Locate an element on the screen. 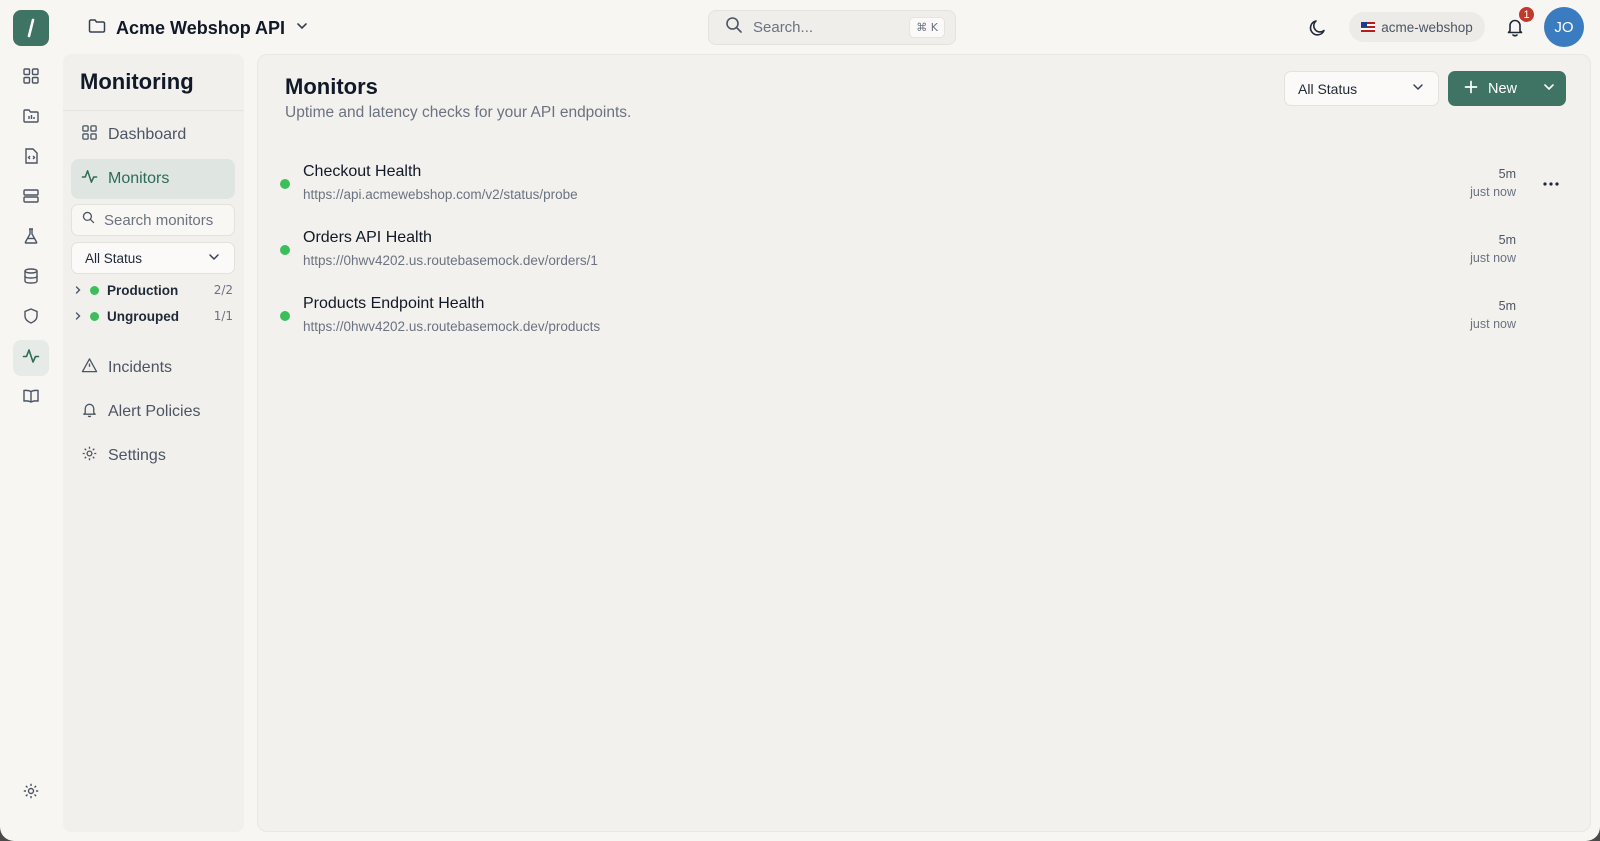  app-logo is located at coordinates (31, 28).